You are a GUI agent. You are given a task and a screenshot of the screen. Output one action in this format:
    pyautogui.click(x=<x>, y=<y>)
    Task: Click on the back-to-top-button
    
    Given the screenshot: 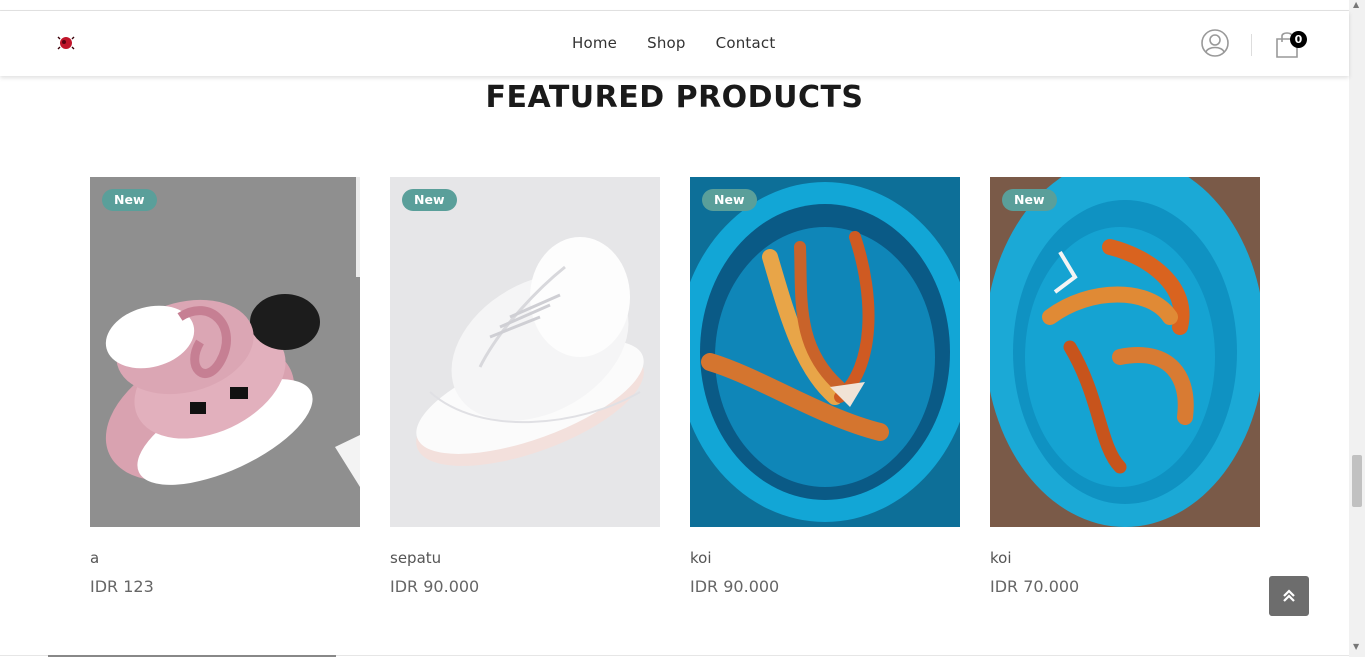 What is the action you would take?
    pyautogui.click(x=1289, y=596)
    